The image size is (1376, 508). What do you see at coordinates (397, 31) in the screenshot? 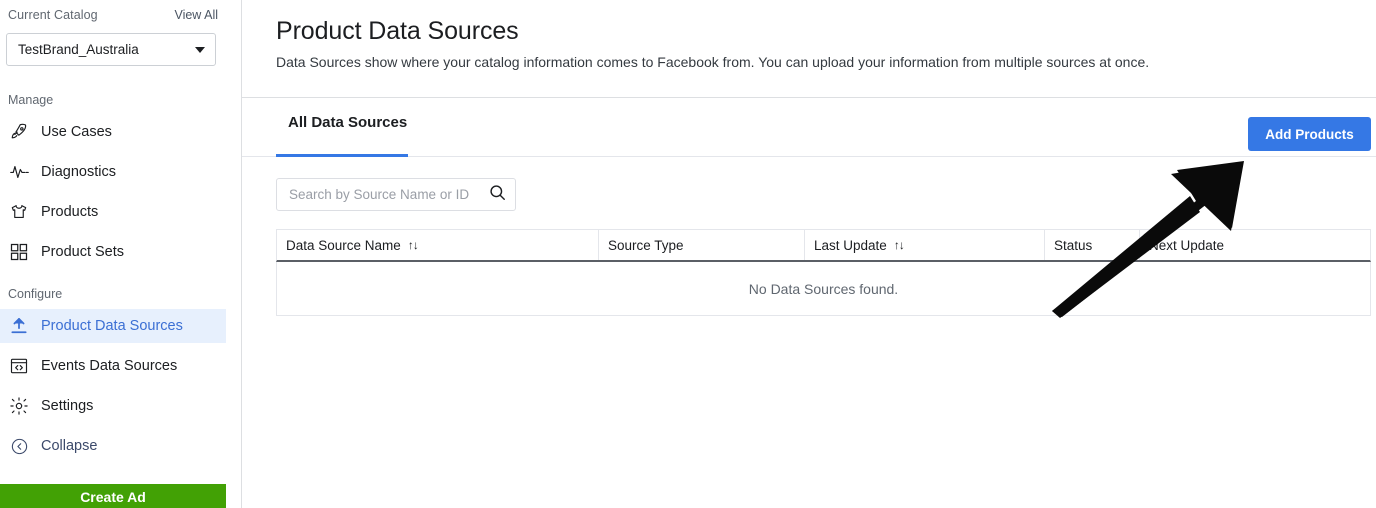
I see `page-title: Product Data Sources` at bounding box center [397, 31].